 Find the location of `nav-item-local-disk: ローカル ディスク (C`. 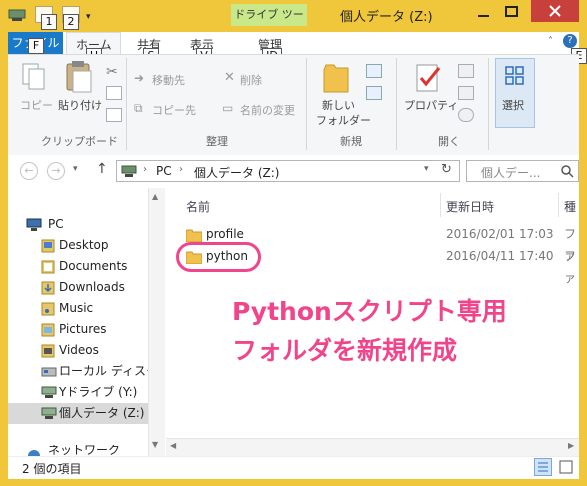

nav-item-local-disk: ローカル ディスク (C is located at coordinates (78, 371).